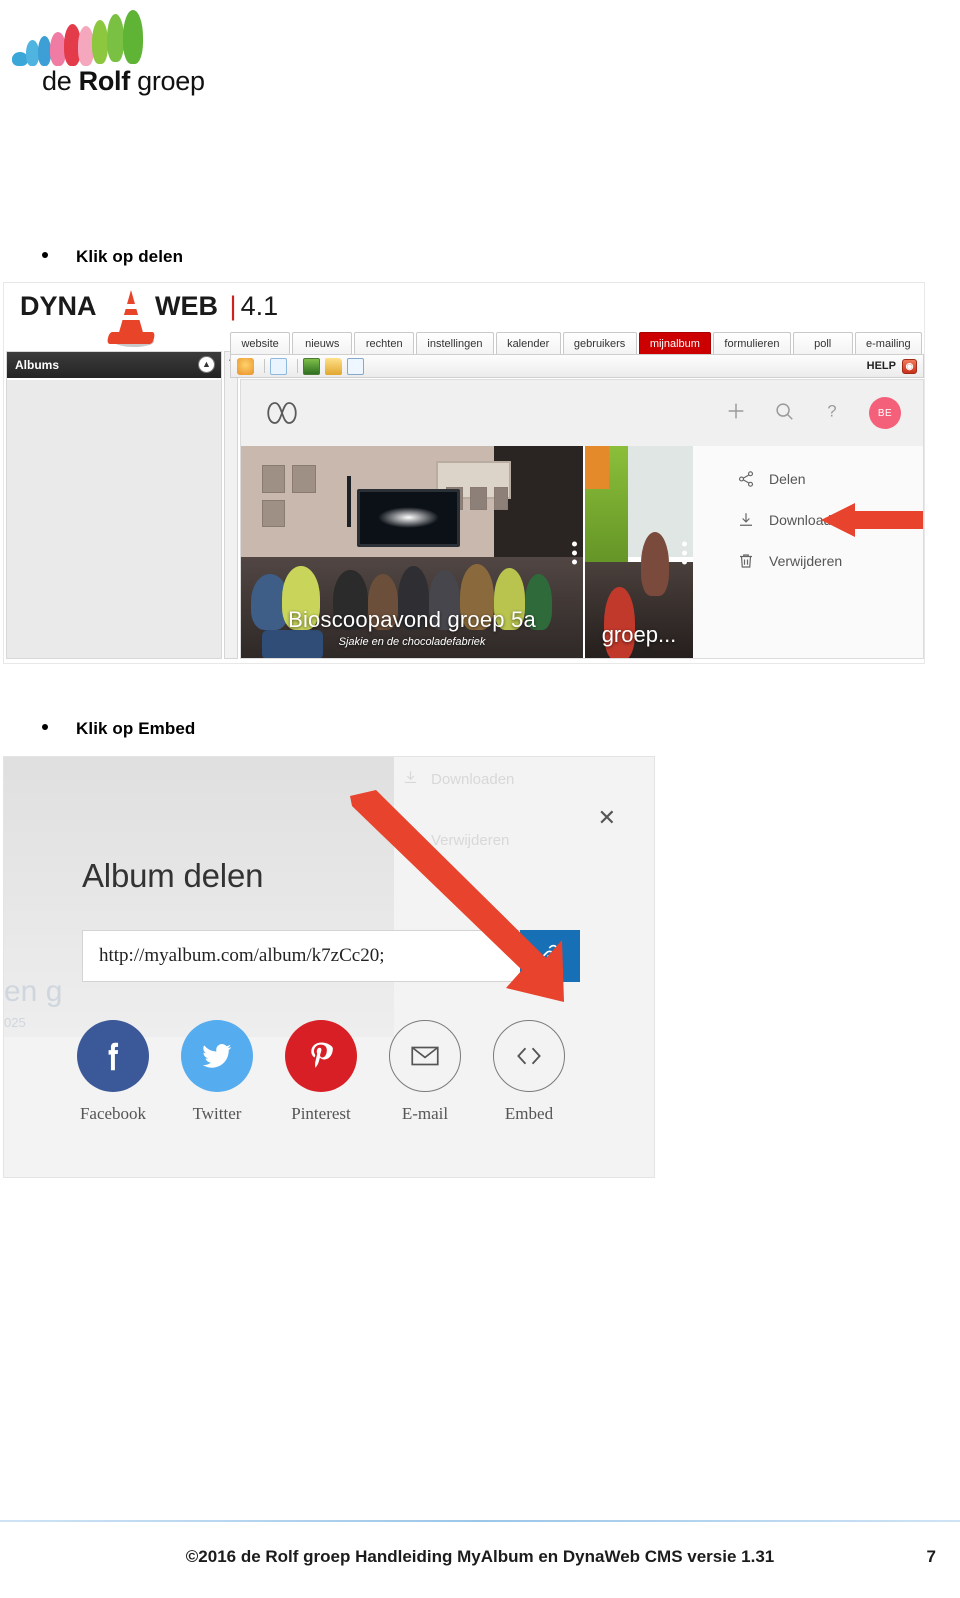 This screenshot has width=960, height=1598. Describe the element at coordinates (480, 1521) in the screenshot. I see `footer-divider` at that location.